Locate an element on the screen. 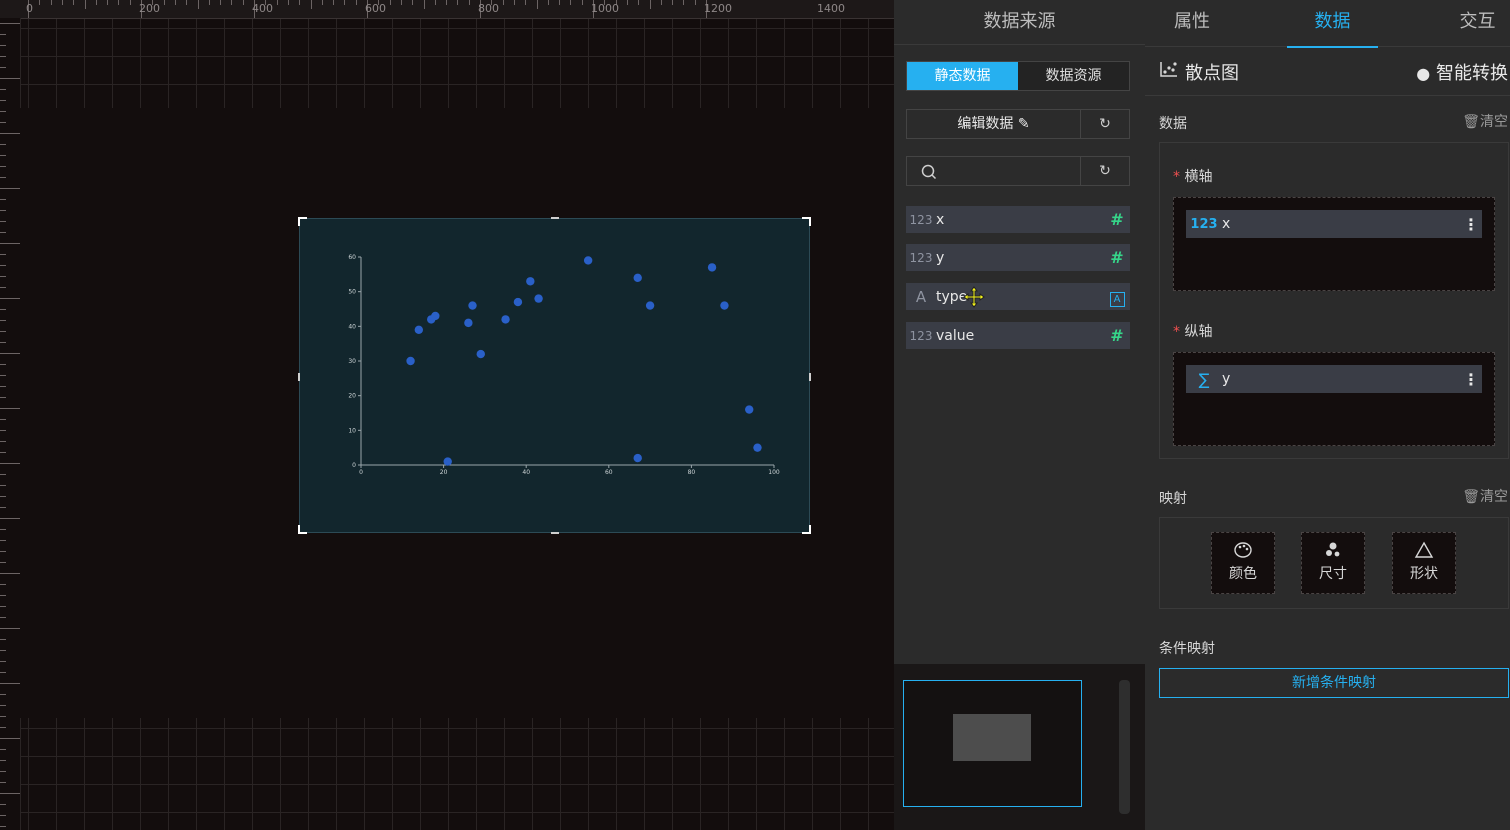 This screenshot has height=830, width=1510. clear-data-button: 🗑清空 is located at coordinates (1485, 121).